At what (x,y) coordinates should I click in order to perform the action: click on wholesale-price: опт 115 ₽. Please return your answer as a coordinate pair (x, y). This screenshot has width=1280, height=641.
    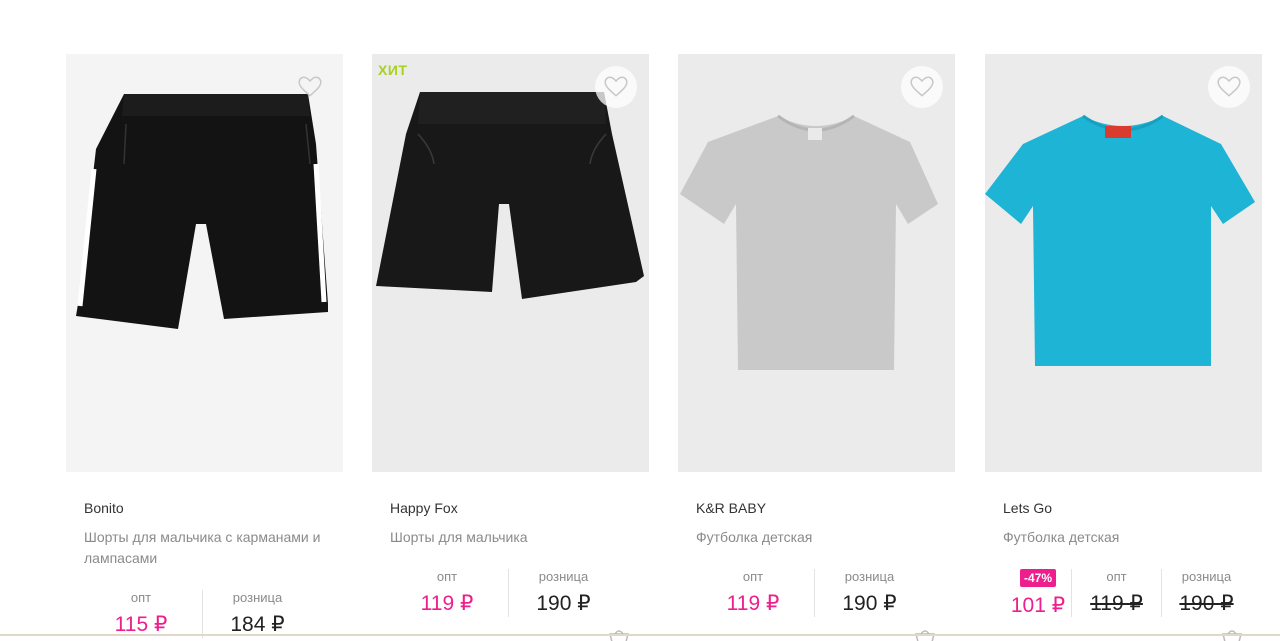
    Looking at the image, I should click on (141, 614).